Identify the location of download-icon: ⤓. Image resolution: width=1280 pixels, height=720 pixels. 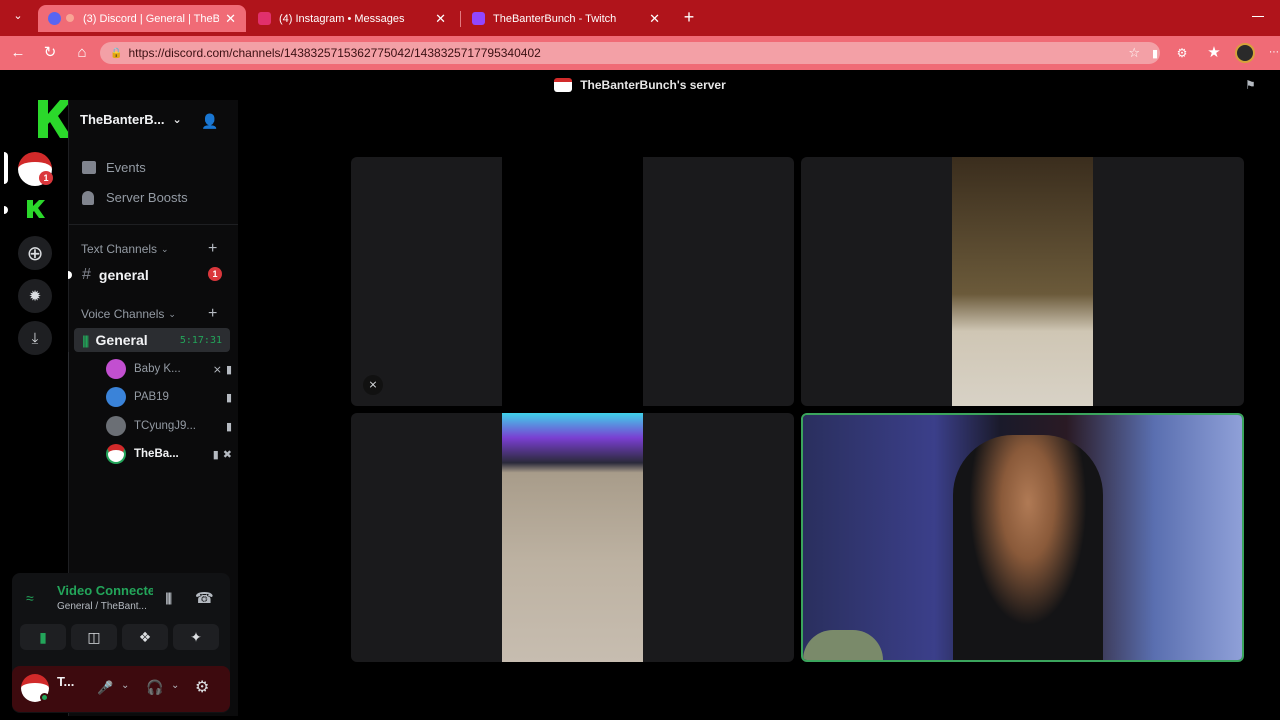
(35, 338).